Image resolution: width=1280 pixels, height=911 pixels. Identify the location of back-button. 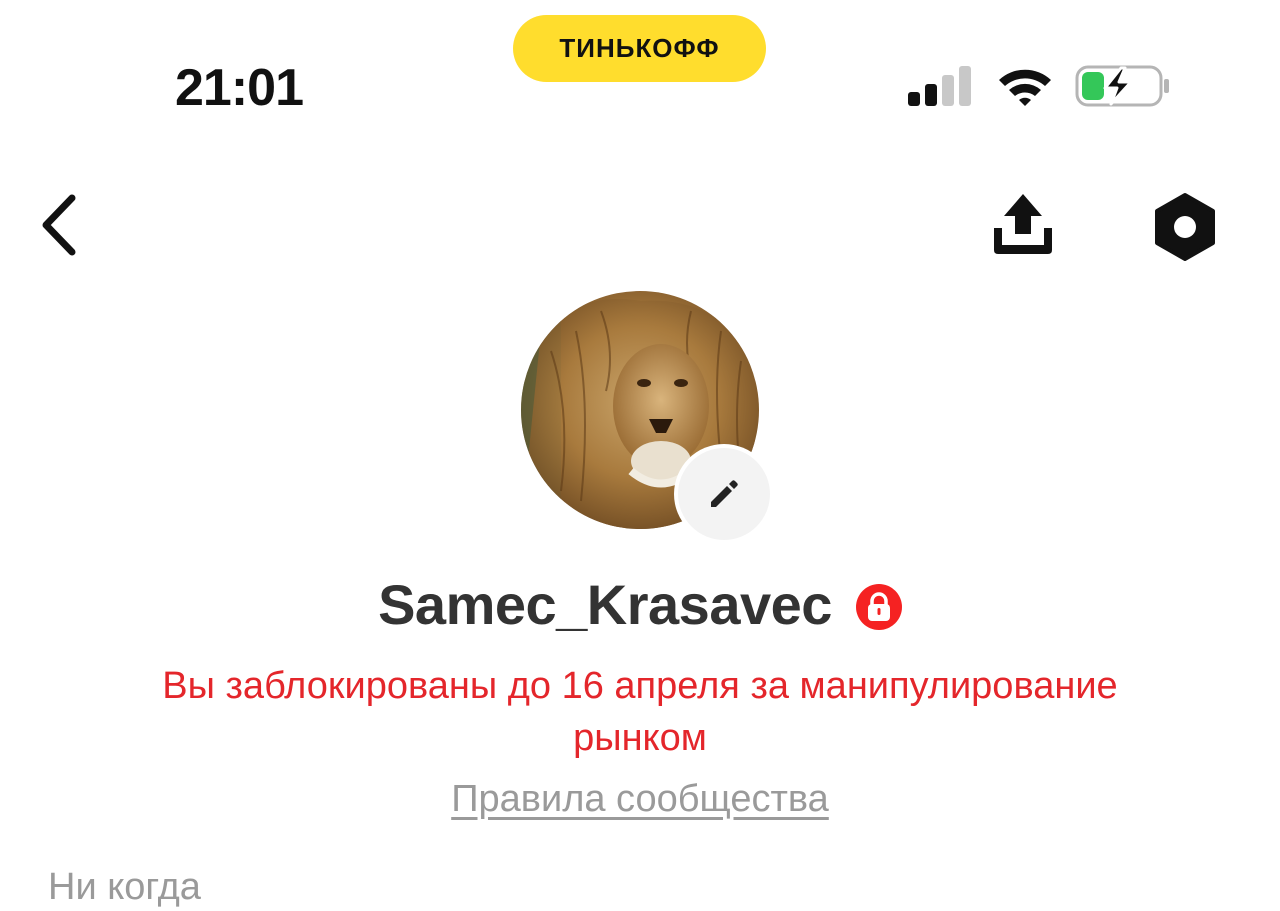
(62, 225).